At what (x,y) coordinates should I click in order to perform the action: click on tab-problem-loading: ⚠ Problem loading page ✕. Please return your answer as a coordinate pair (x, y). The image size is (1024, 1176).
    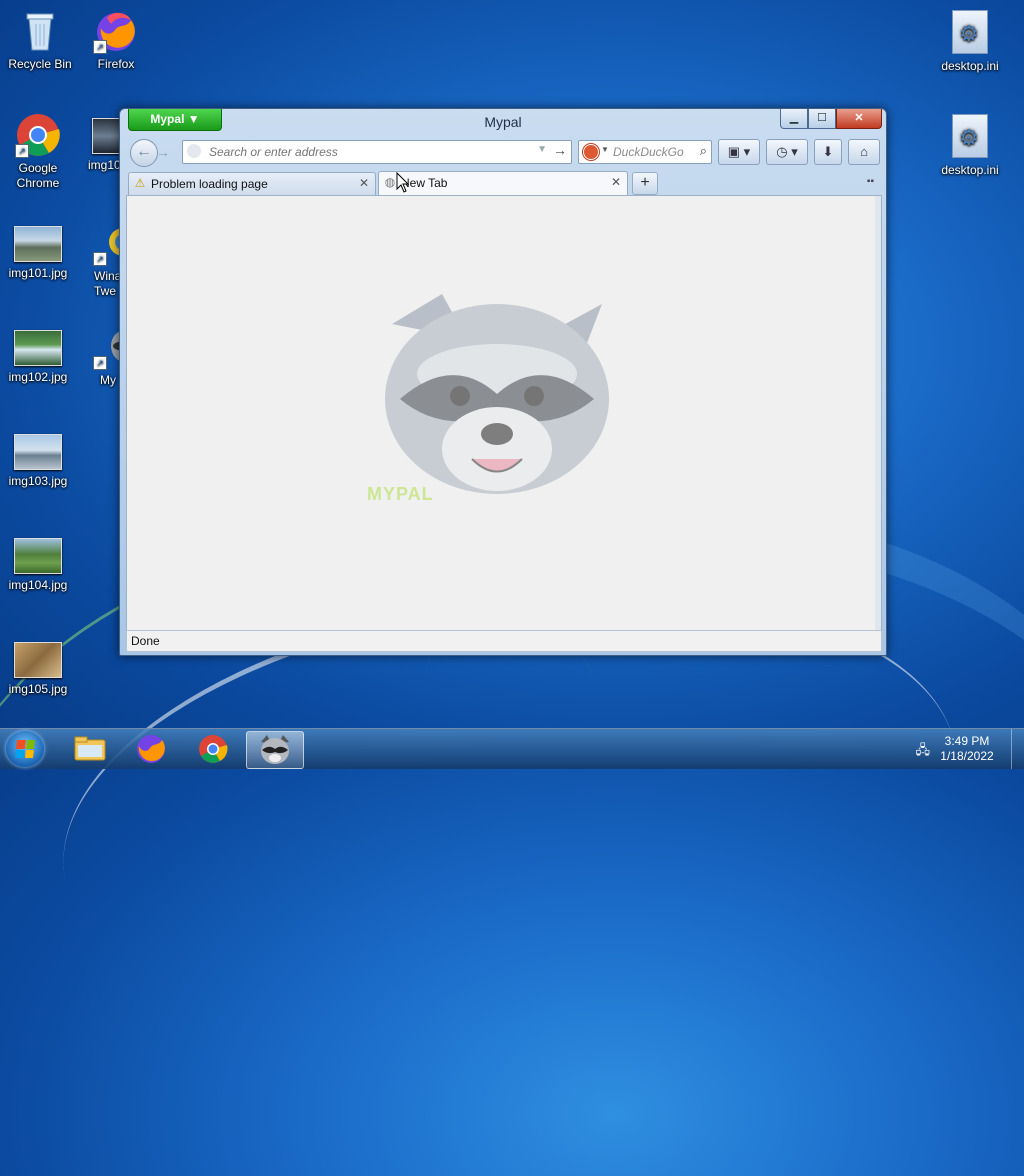
    Looking at the image, I should click on (252, 183).